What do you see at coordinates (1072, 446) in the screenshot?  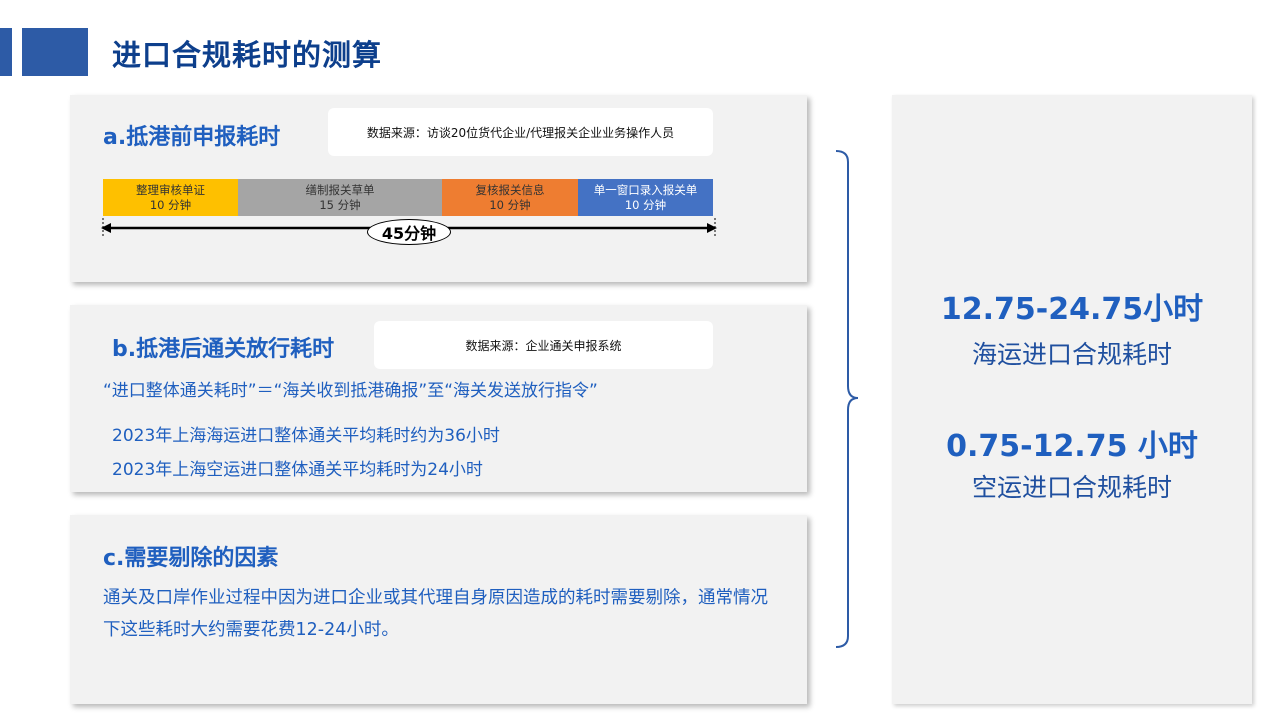 I see `air-compliance-time: 0.75-12.75 小时` at bounding box center [1072, 446].